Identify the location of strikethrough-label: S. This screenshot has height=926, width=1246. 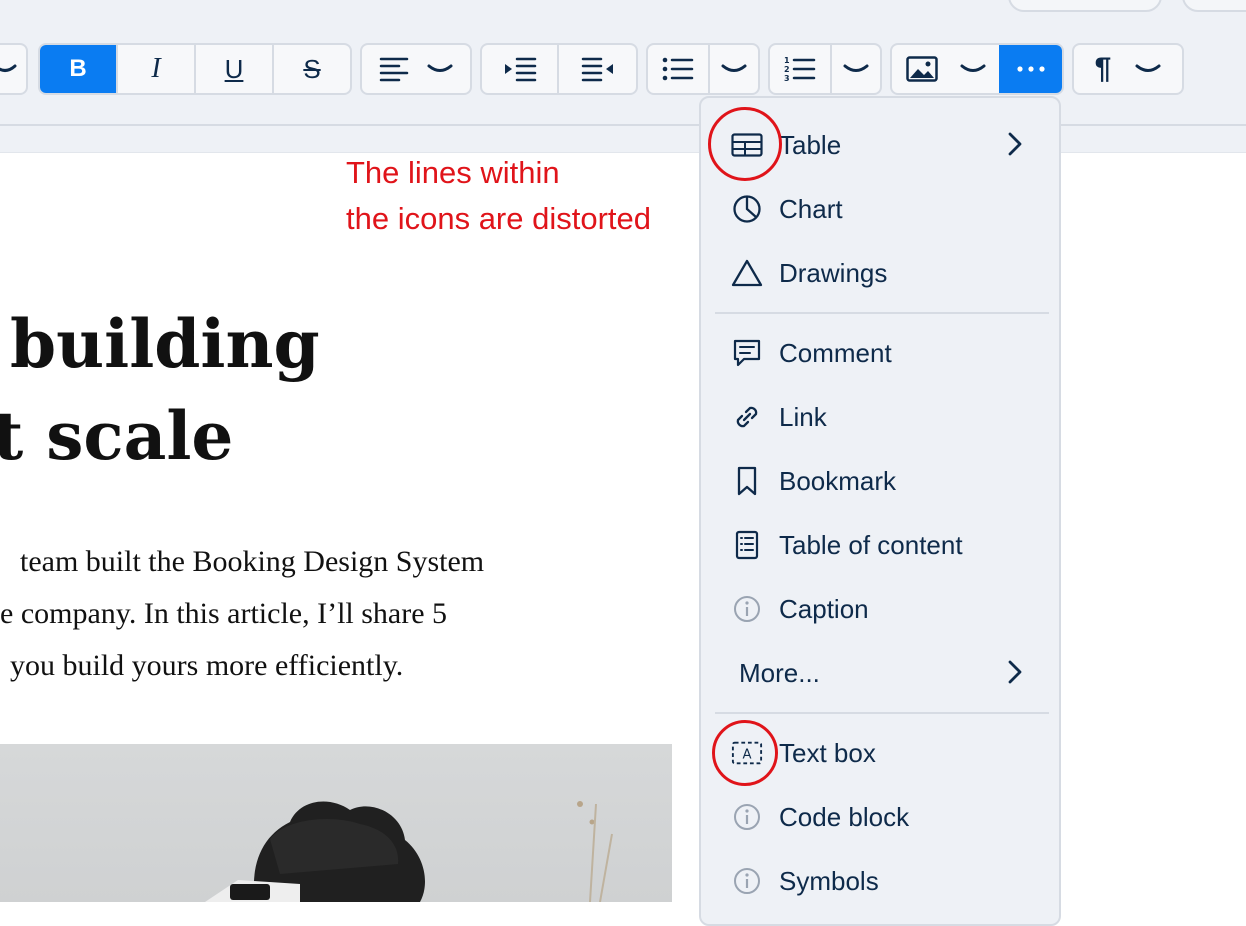
(312, 68).